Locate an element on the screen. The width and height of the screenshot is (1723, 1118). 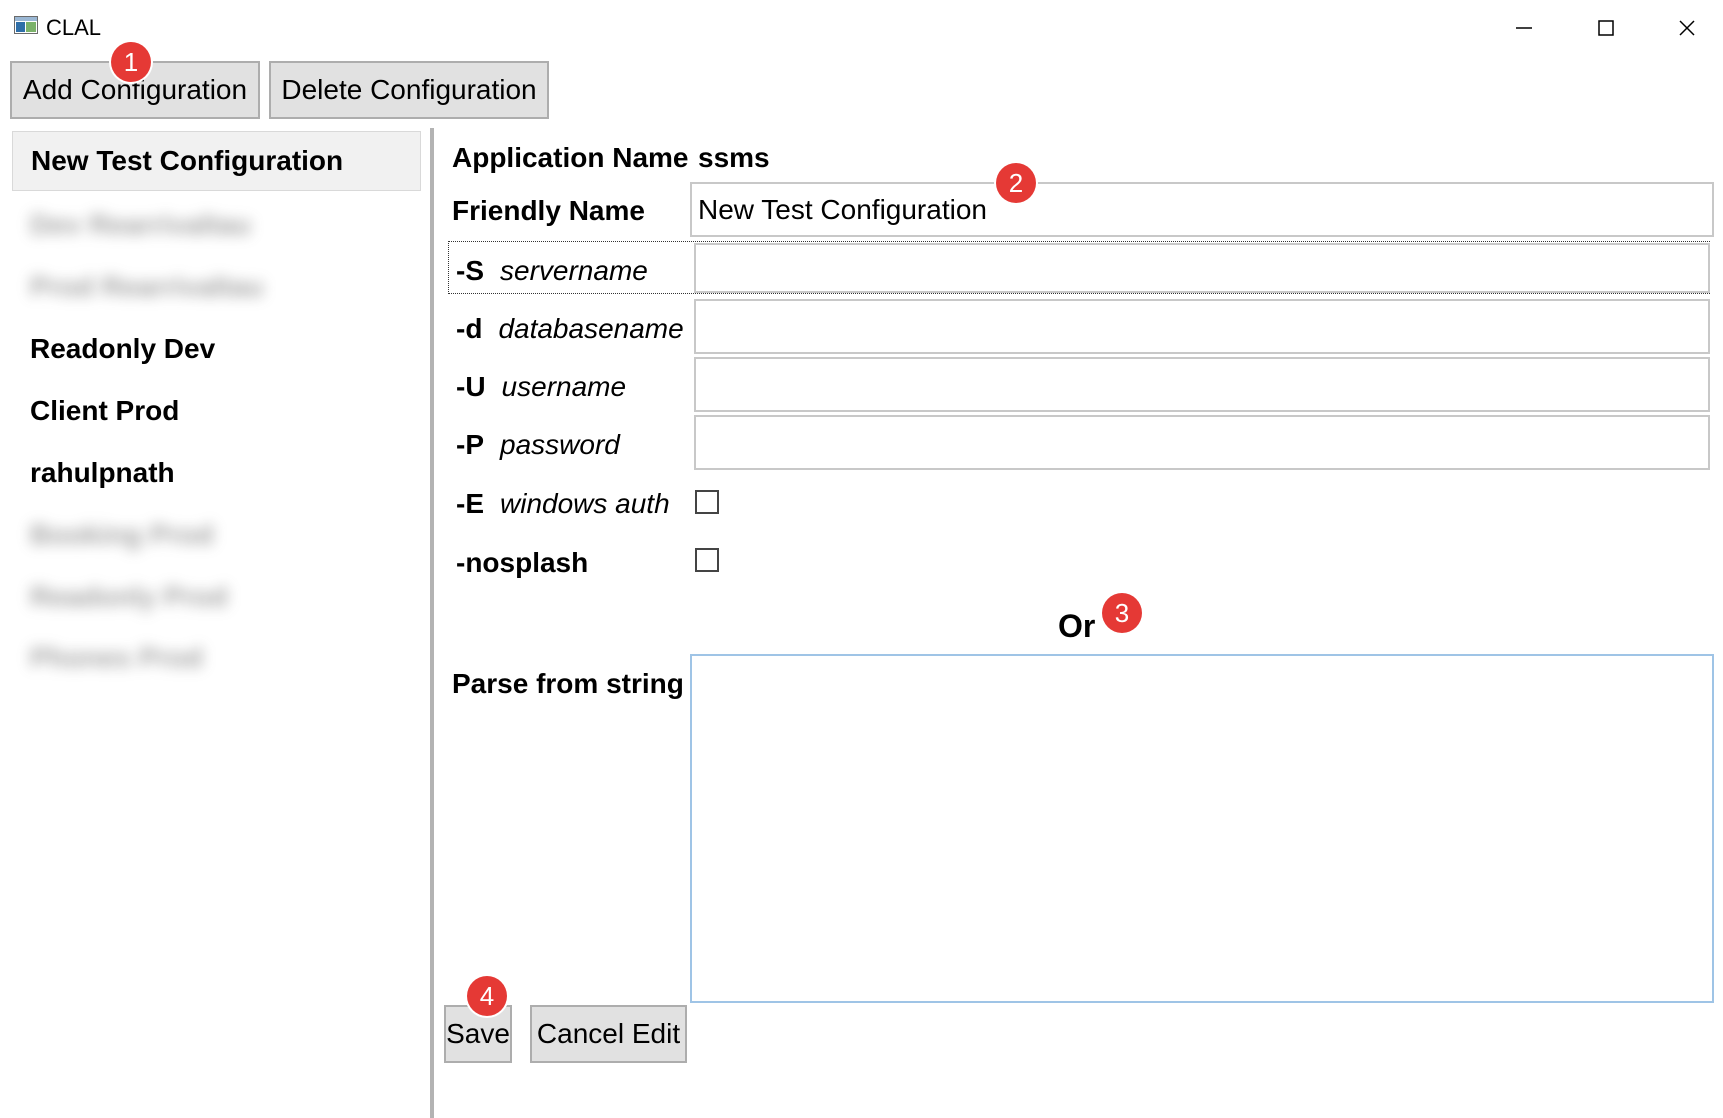
config-list-item-label: Phones Prod is located at coordinates (116, 657).